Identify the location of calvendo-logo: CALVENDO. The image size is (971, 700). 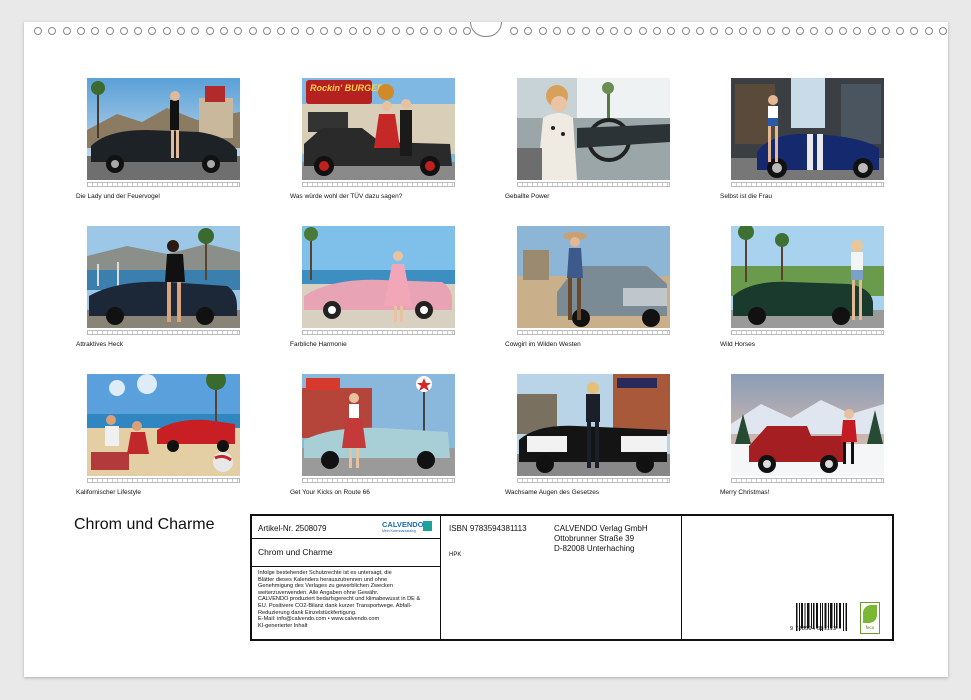
(403, 524).